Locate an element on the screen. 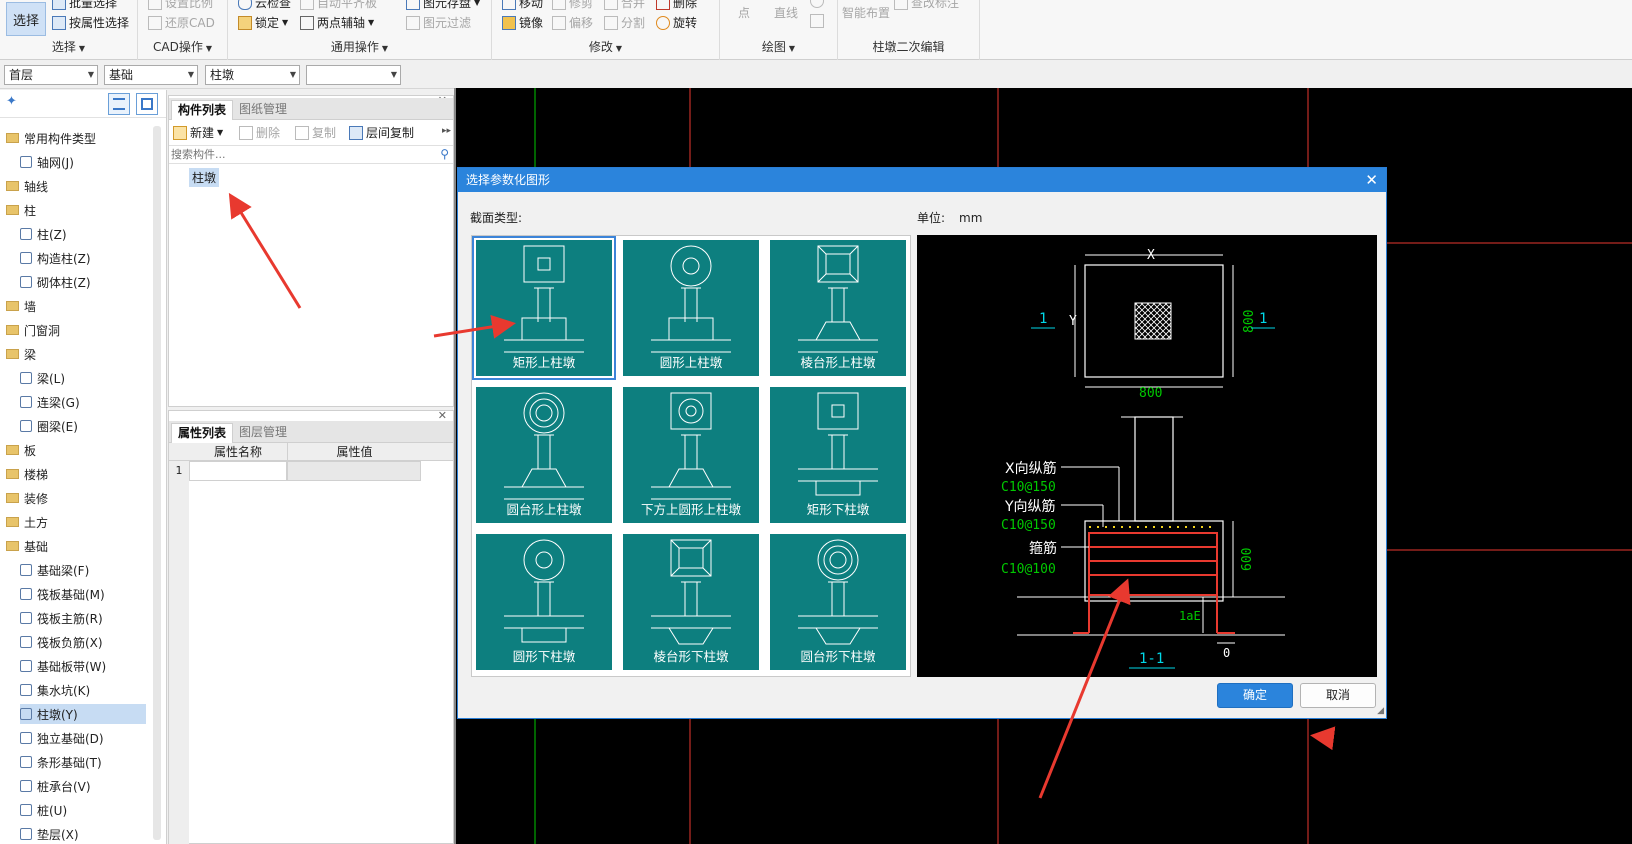  tree-item: 轴网(J) is located at coordinates (83, 162).